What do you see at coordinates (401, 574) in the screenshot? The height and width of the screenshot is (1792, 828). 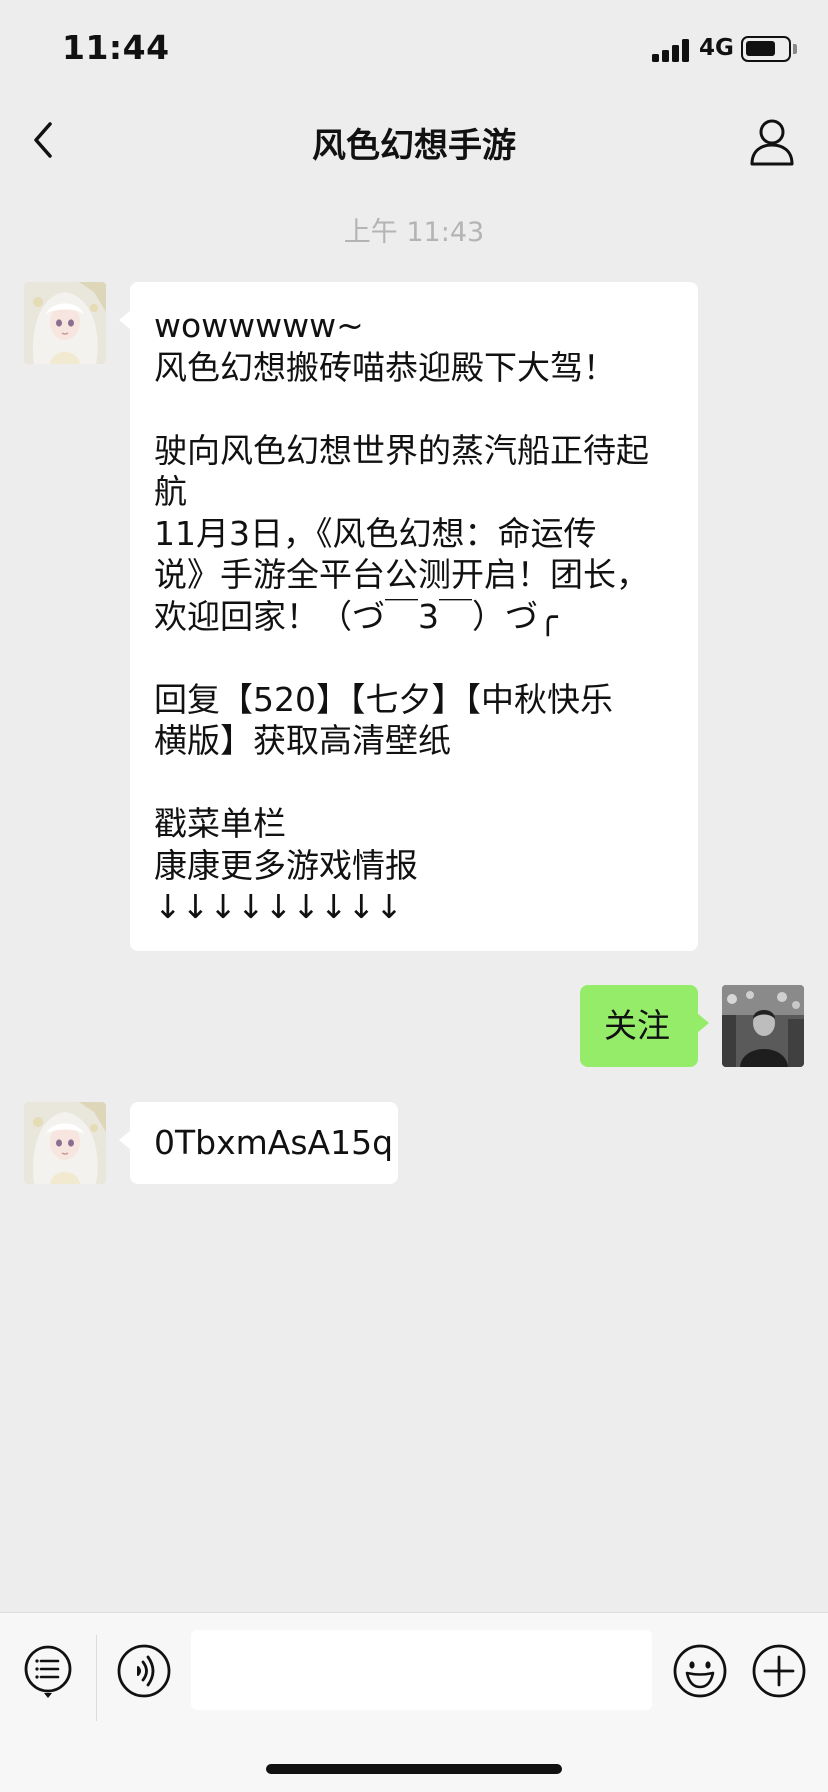 I see `message-text-line: 说》手游全平台公测开启！团长，` at bounding box center [401, 574].